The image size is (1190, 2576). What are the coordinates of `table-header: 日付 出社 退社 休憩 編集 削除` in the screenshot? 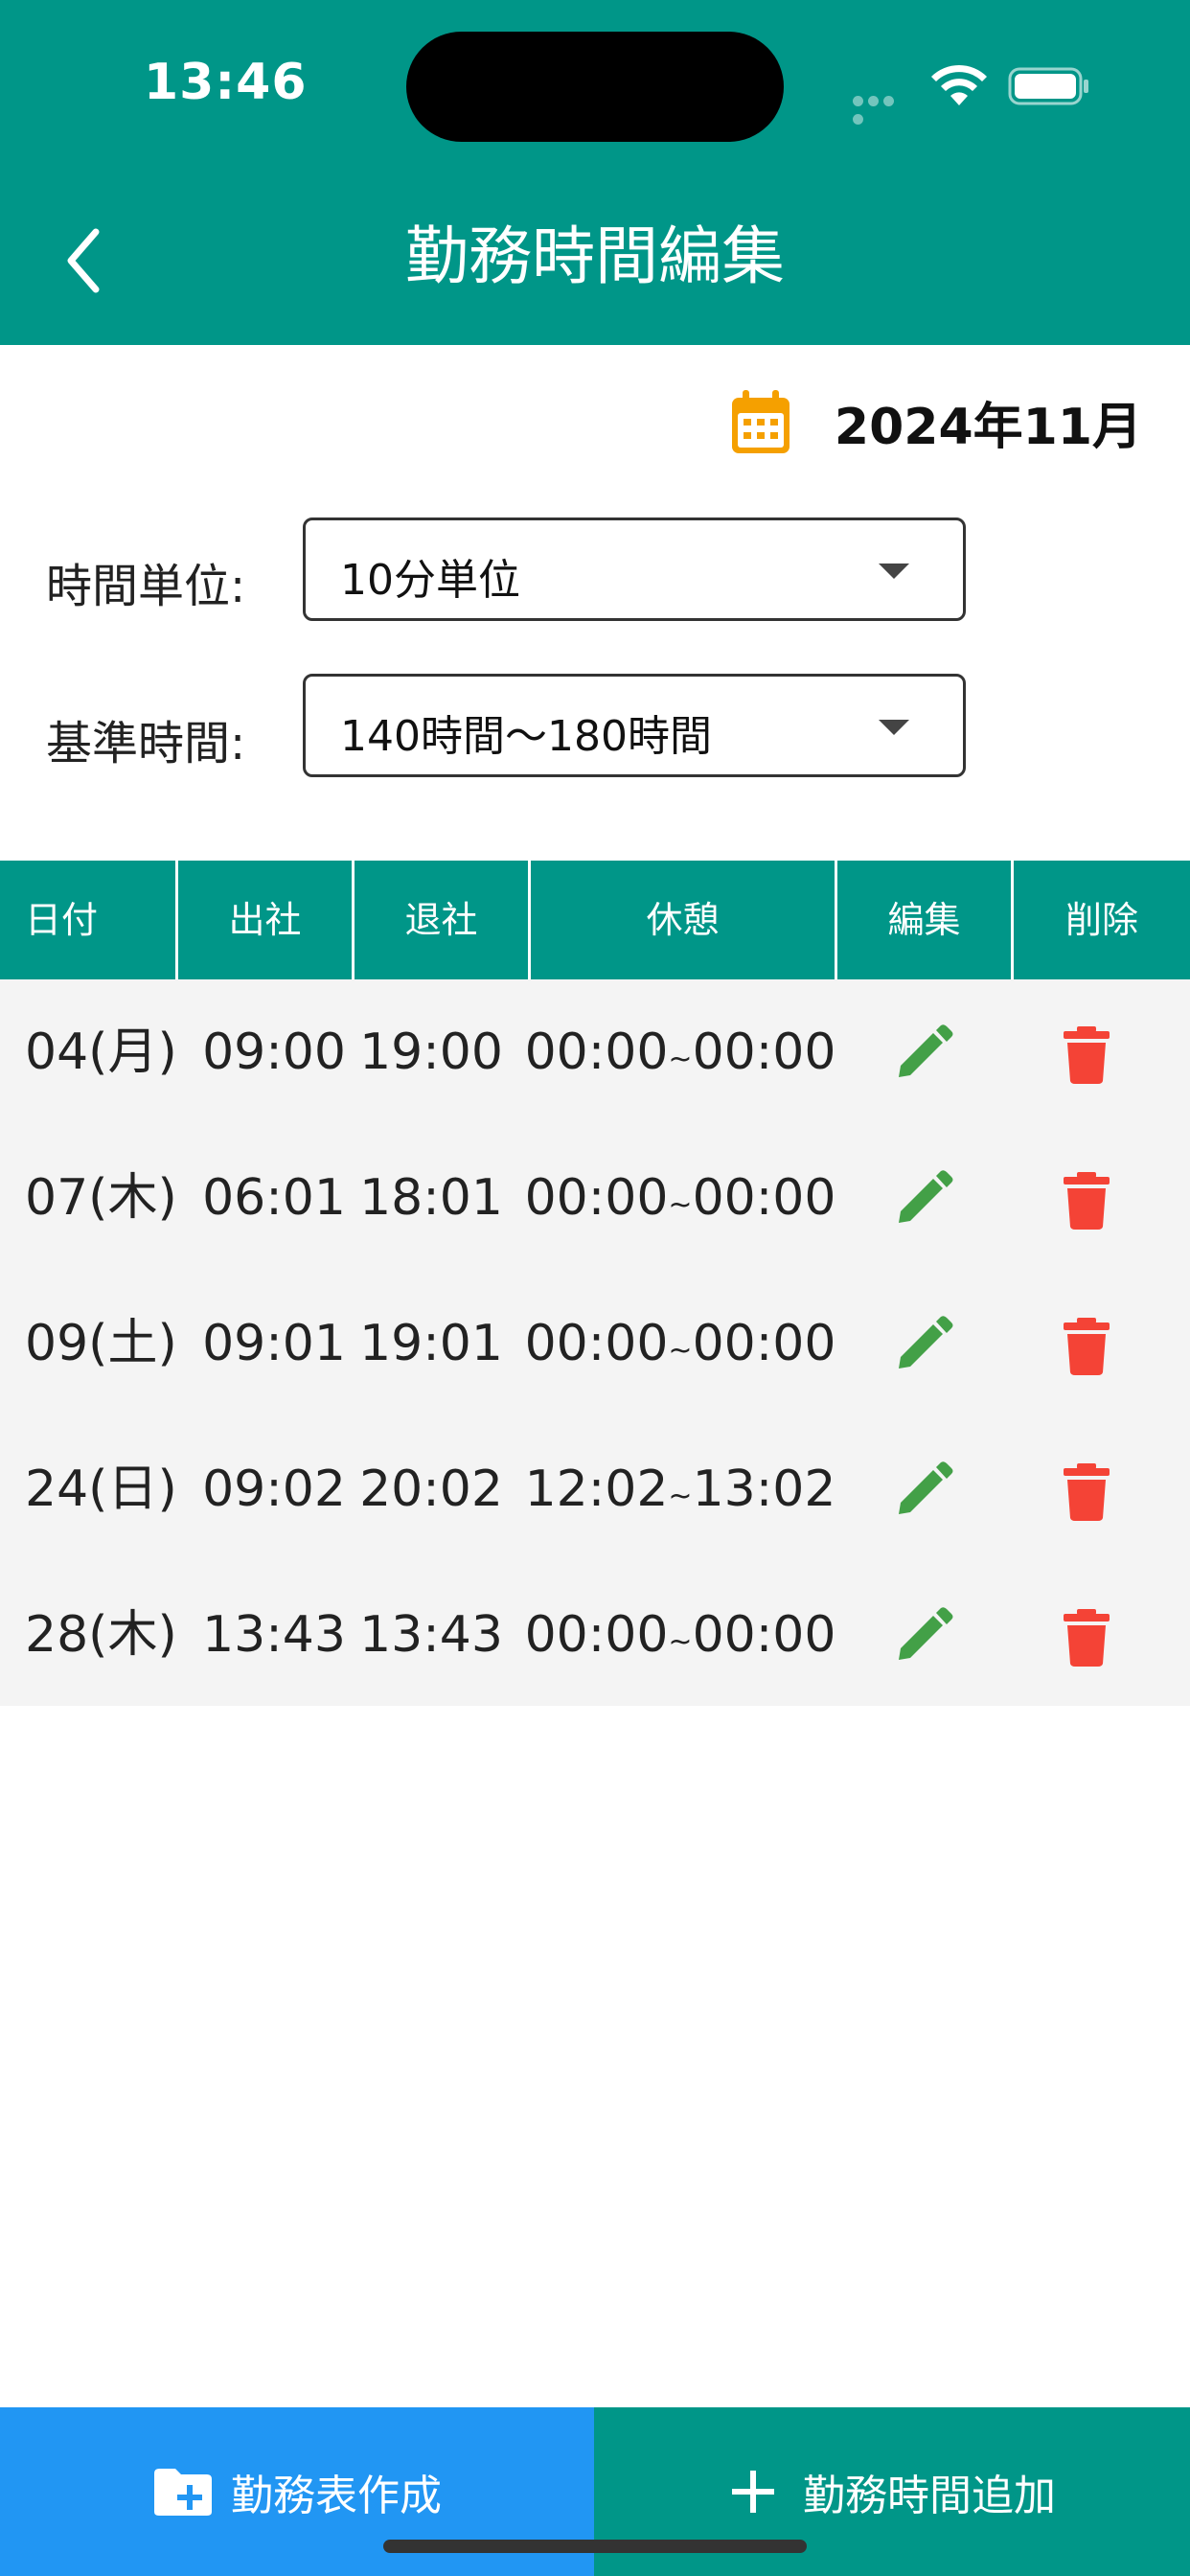 It's located at (595, 920).